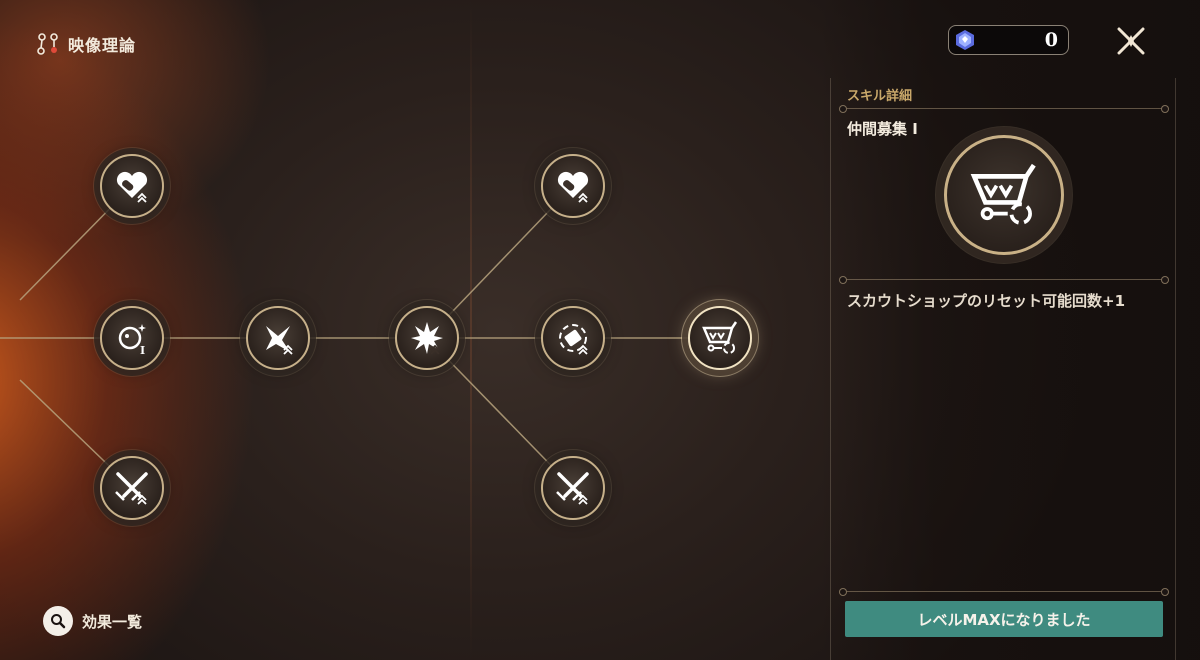 This screenshot has width=1200, height=660. I want to click on svg-text: I, so click(142, 350).